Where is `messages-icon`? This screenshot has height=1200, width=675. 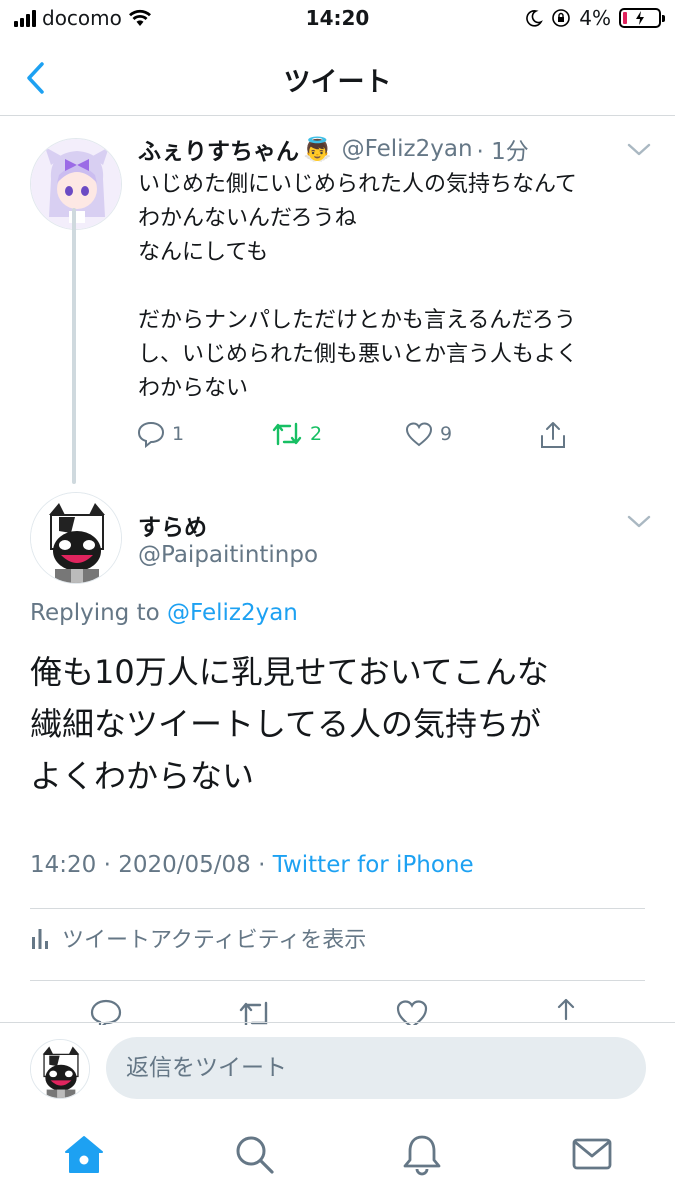 messages-icon is located at coordinates (592, 1154).